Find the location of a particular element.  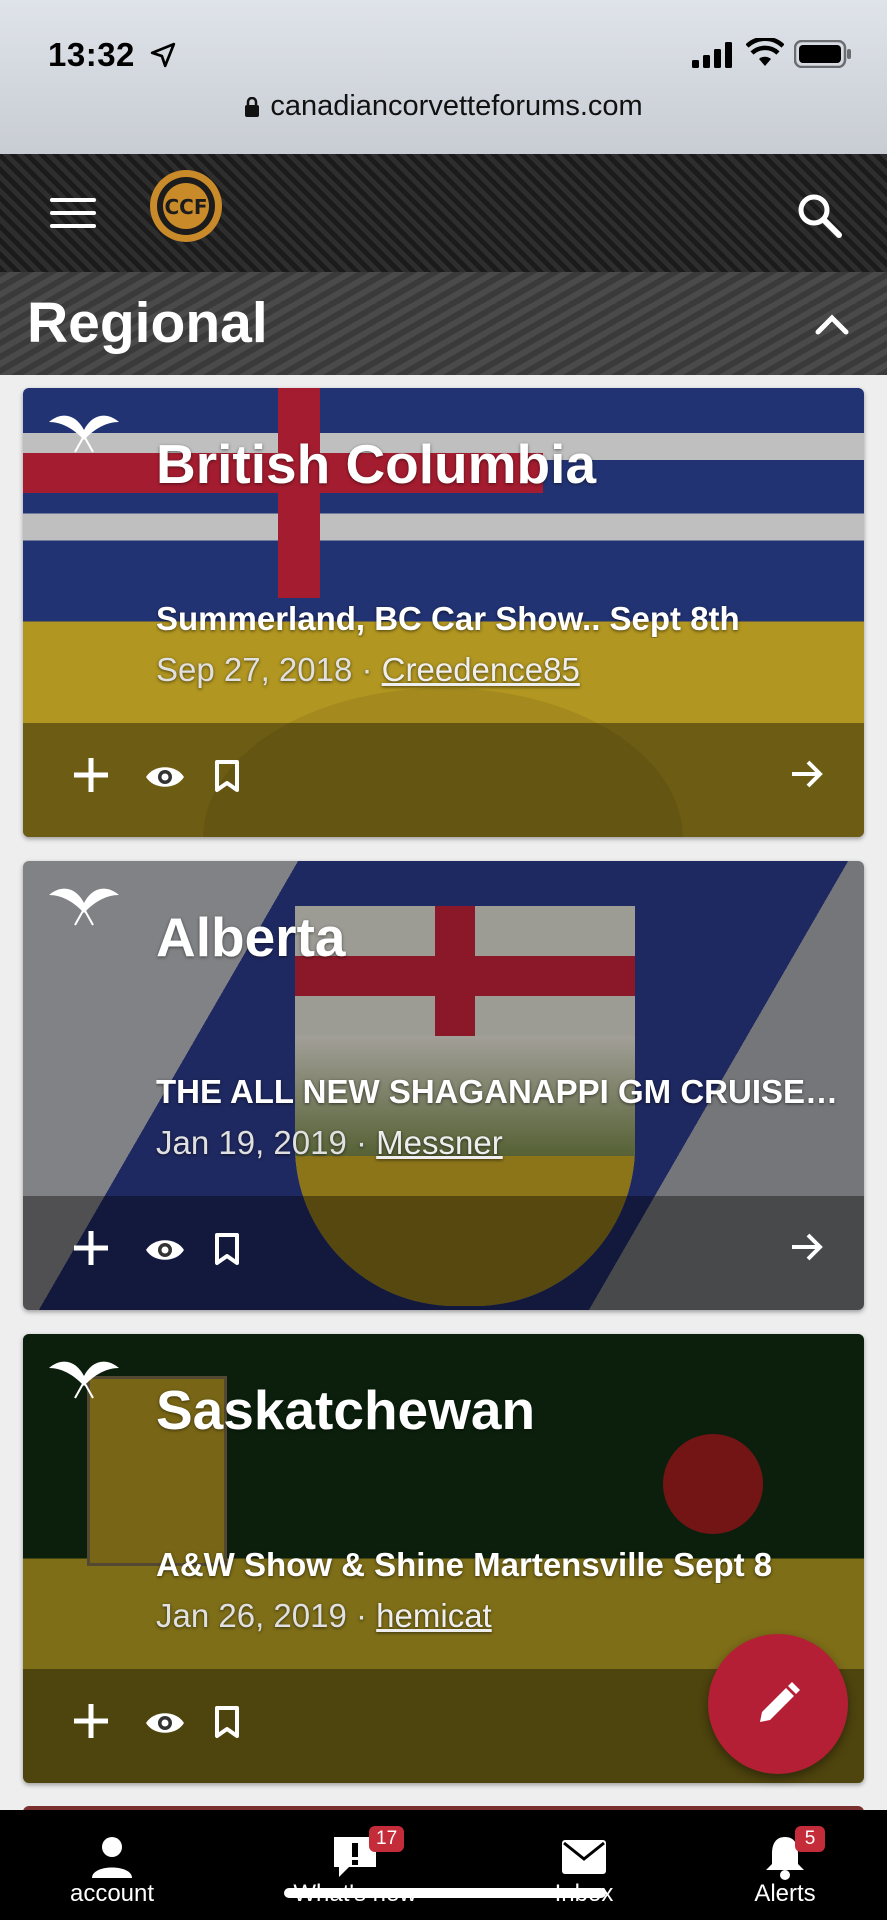

status-bar: 13:32 canadiancorvetteforums.com is located at coordinates (443, 77).